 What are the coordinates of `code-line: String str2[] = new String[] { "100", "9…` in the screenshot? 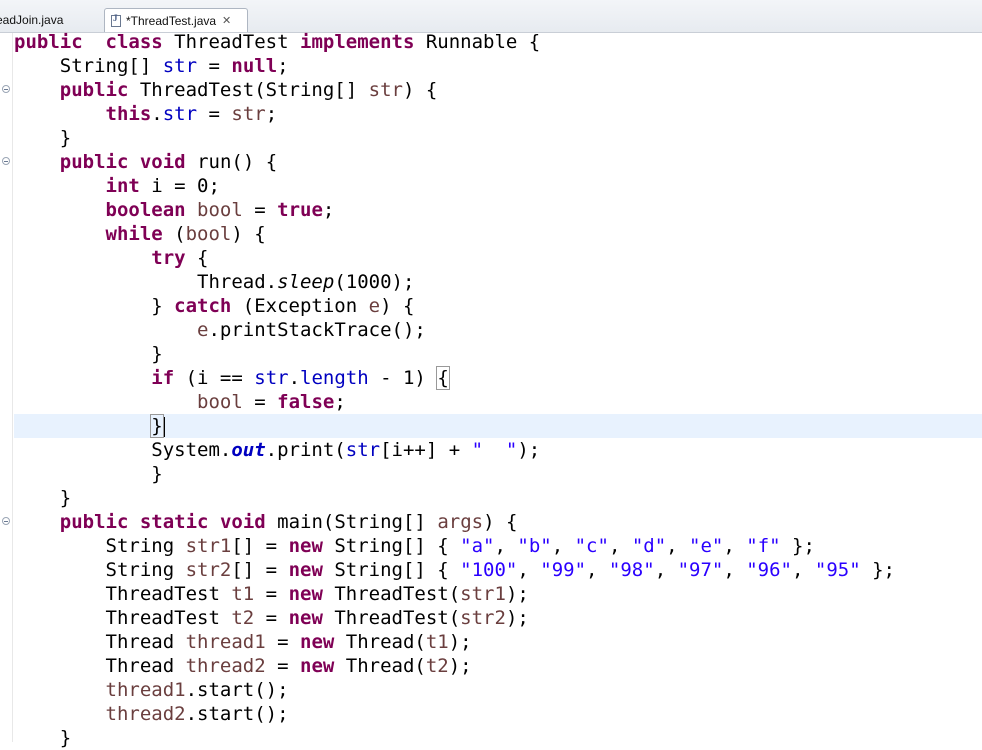 It's located at (498, 570).